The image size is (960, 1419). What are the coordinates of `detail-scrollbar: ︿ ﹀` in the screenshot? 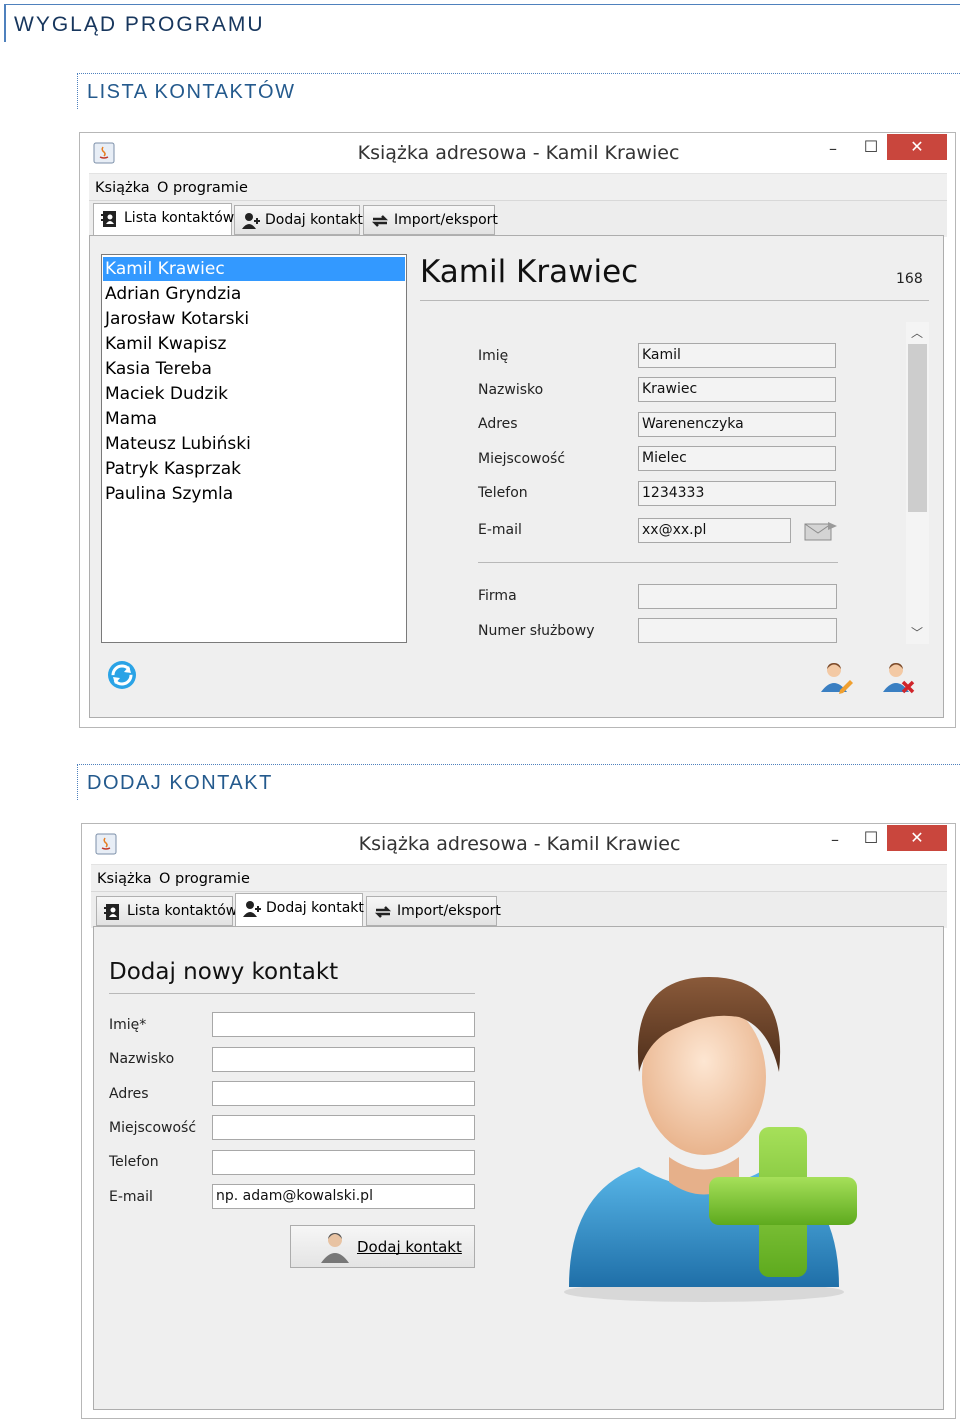 It's located at (917, 483).